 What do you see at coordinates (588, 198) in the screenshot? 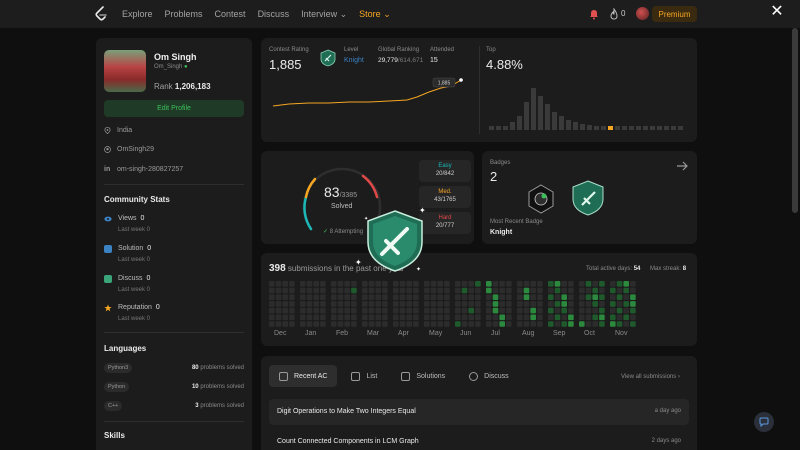
I see `knight-badge-icon` at bounding box center [588, 198].